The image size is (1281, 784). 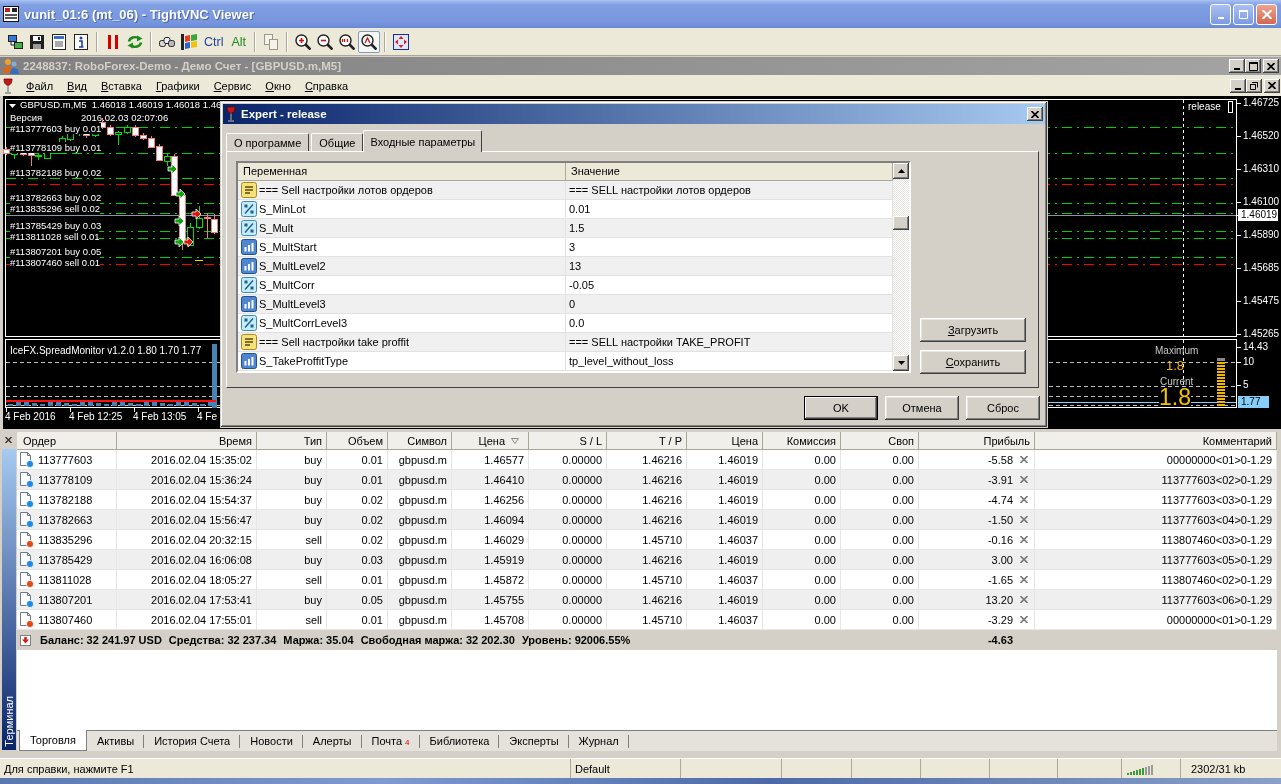 What do you see at coordinates (973, 362) in the screenshot?
I see `dialog-button: Сохранить` at bounding box center [973, 362].